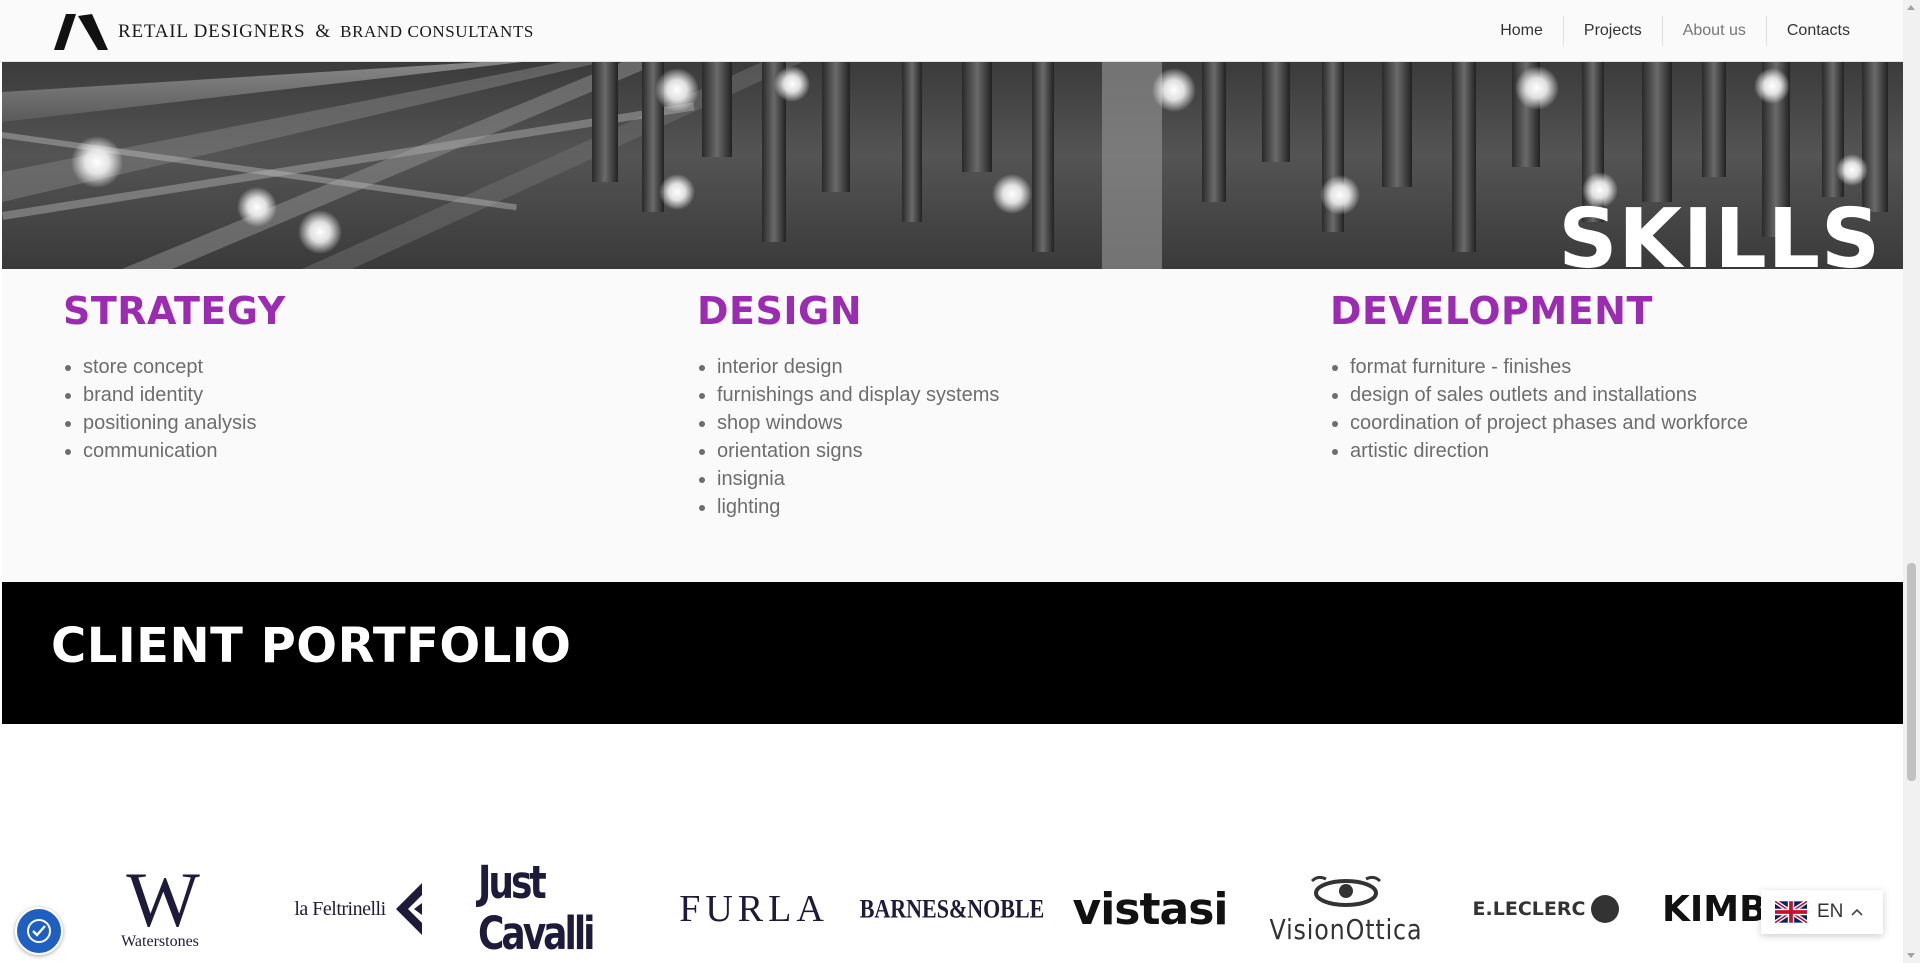  What do you see at coordinates (1911, 481) in the screenshot?
I see `page-scrollbar` at bounding box center [1911, 481].